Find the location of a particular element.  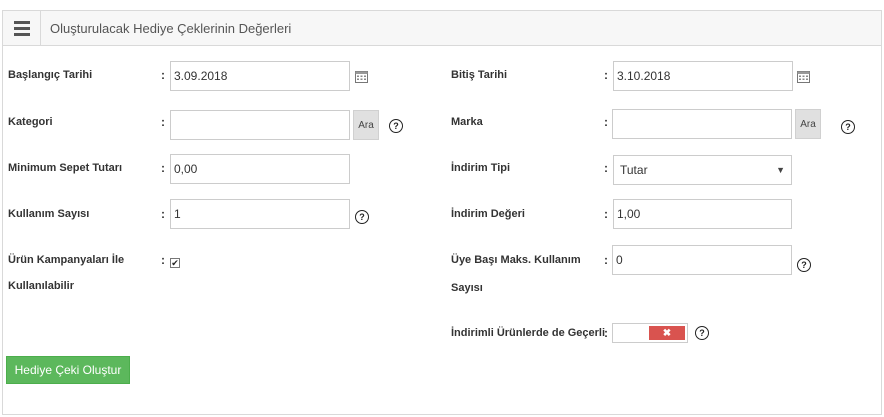

max-per-member-input is located at coordinates (702, 260).